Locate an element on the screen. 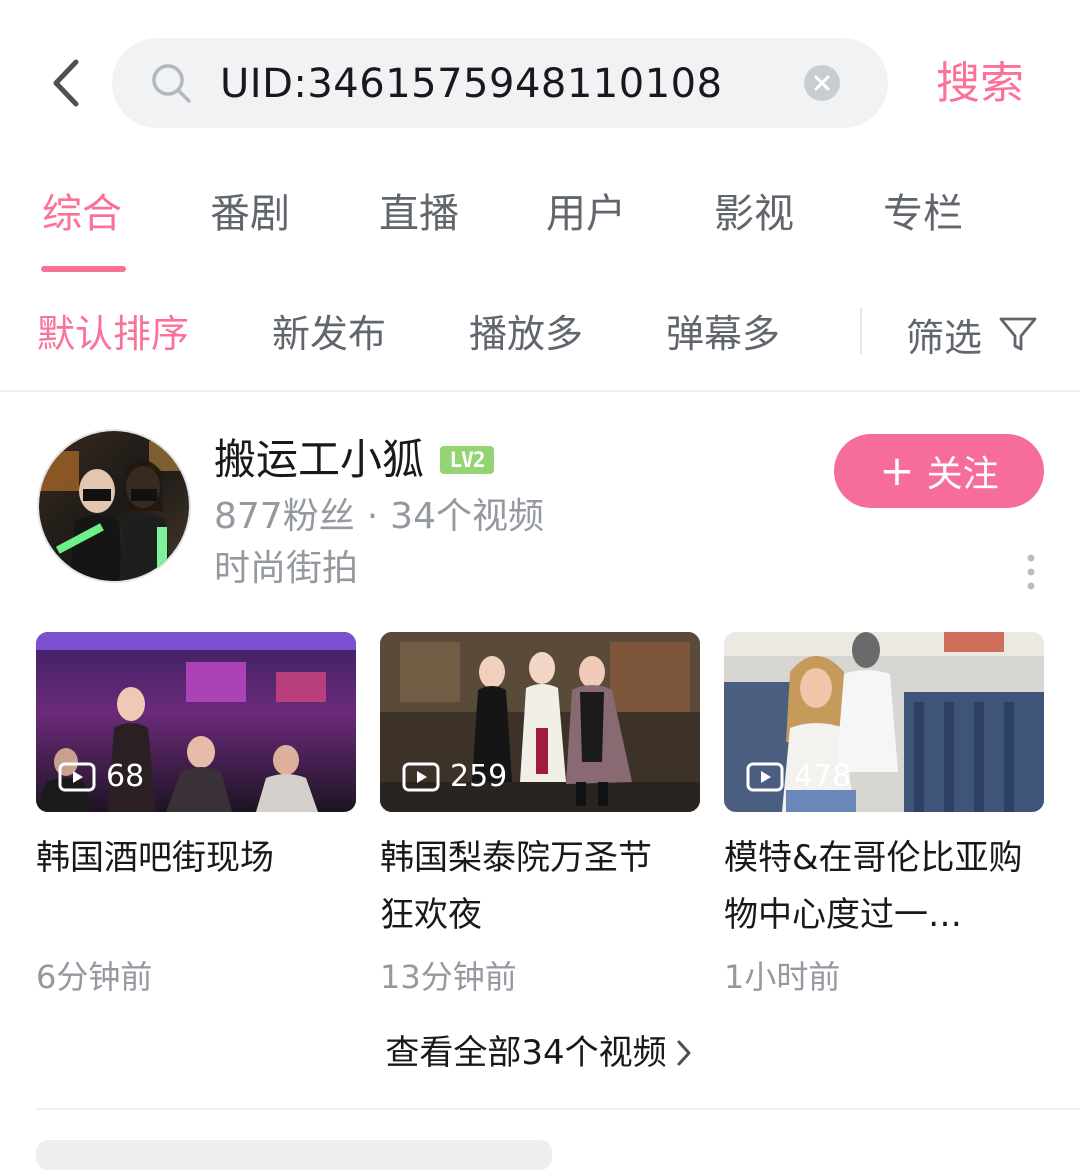 Image resolution: width=1080 pixels, height=1170 pixels. plus-icon: + is located at coordinates (897, 470).